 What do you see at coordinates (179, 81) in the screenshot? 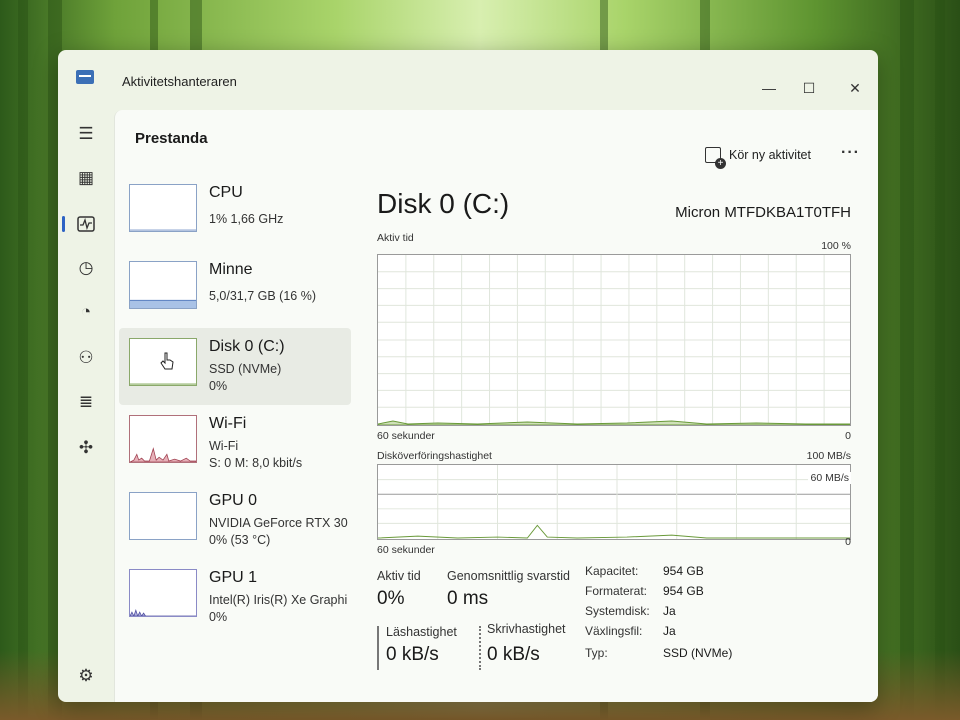
I see `window-title: Aktivitetshanteraren` at bounding box center [179, 81].